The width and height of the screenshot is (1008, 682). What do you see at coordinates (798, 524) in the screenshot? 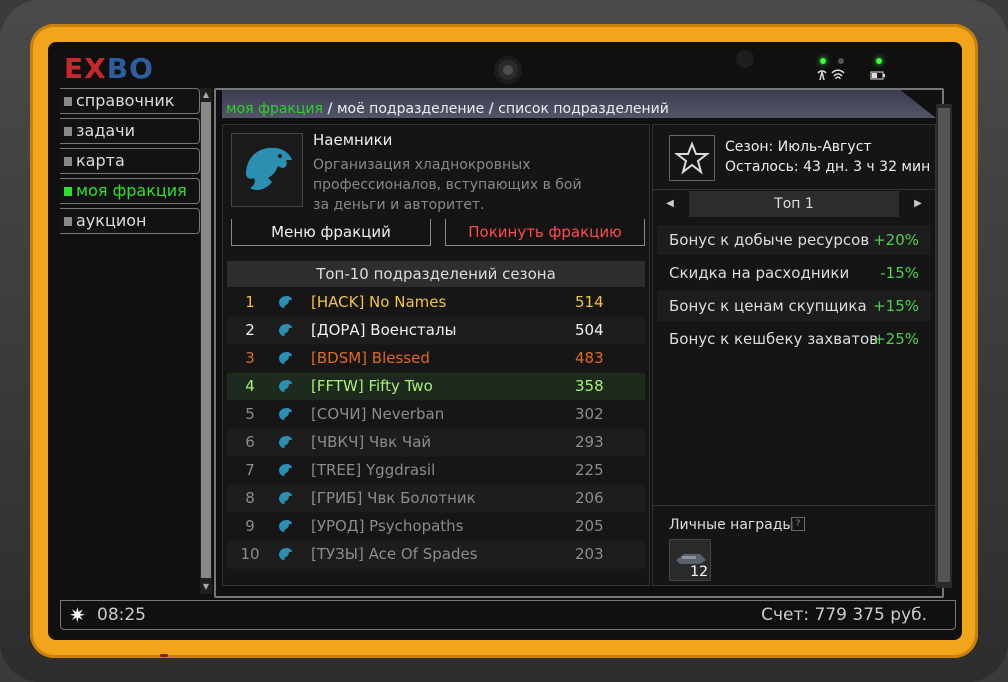
I see `help-icon: ?` at bounding box center [798, 524].